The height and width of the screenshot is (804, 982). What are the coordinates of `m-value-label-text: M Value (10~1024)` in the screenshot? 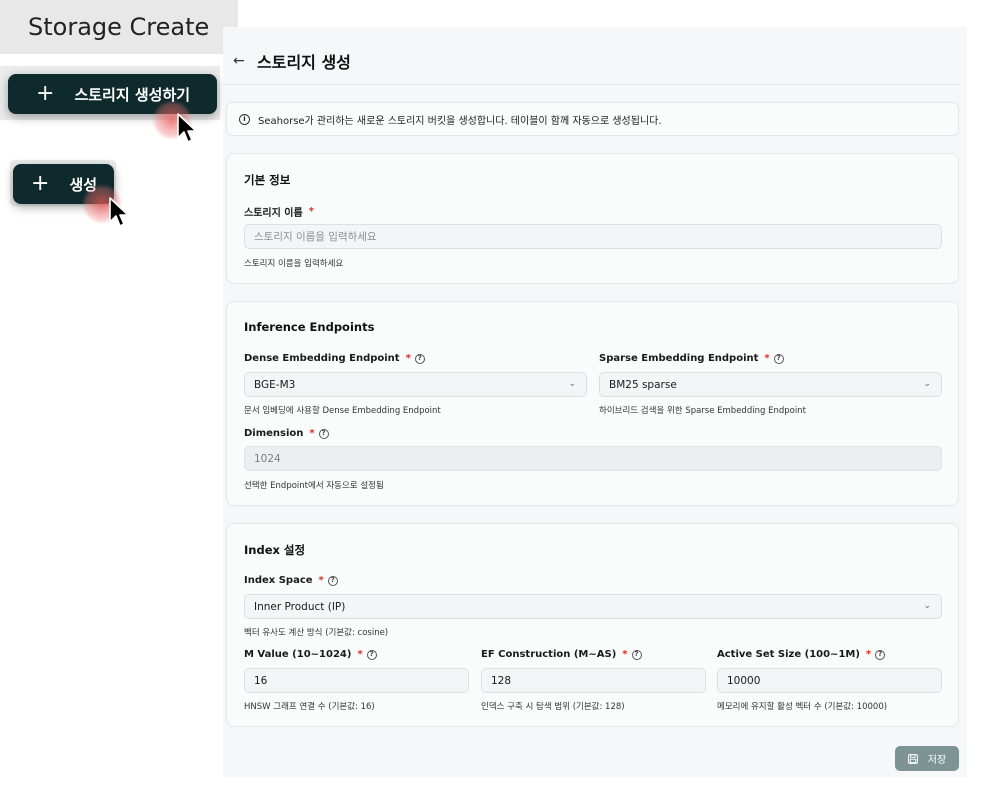 It's located at (298, 654).